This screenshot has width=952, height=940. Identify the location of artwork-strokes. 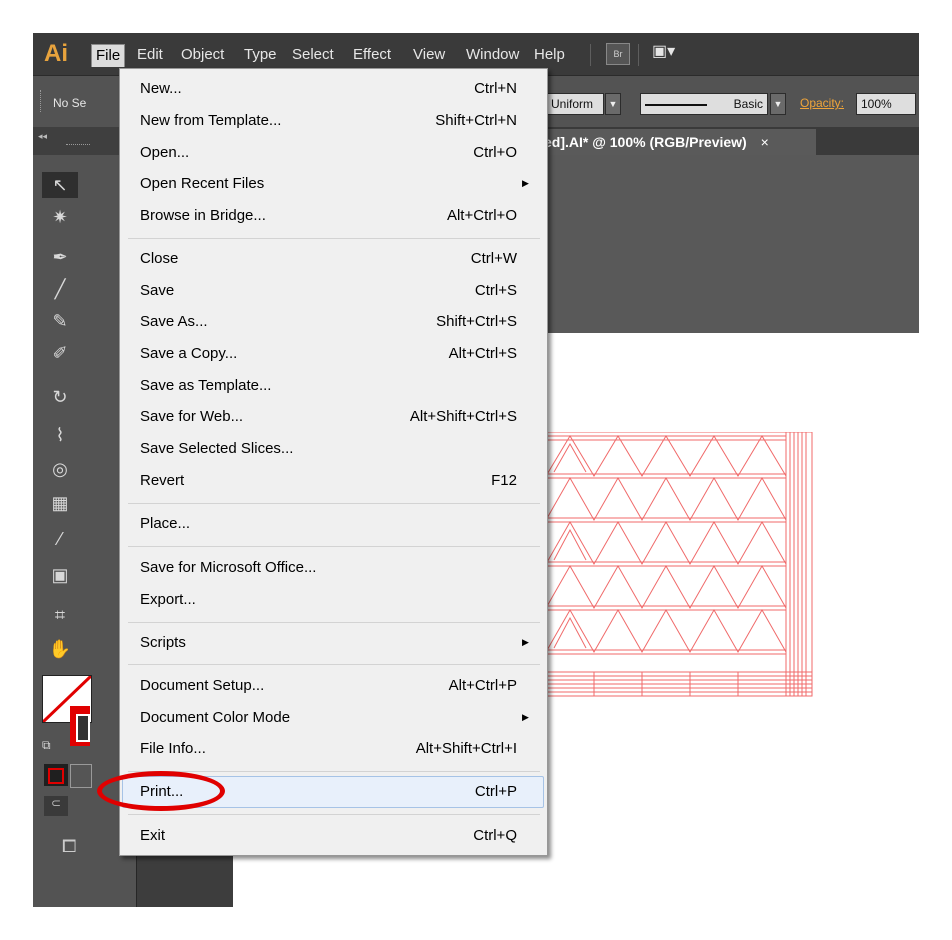
(679, 564).